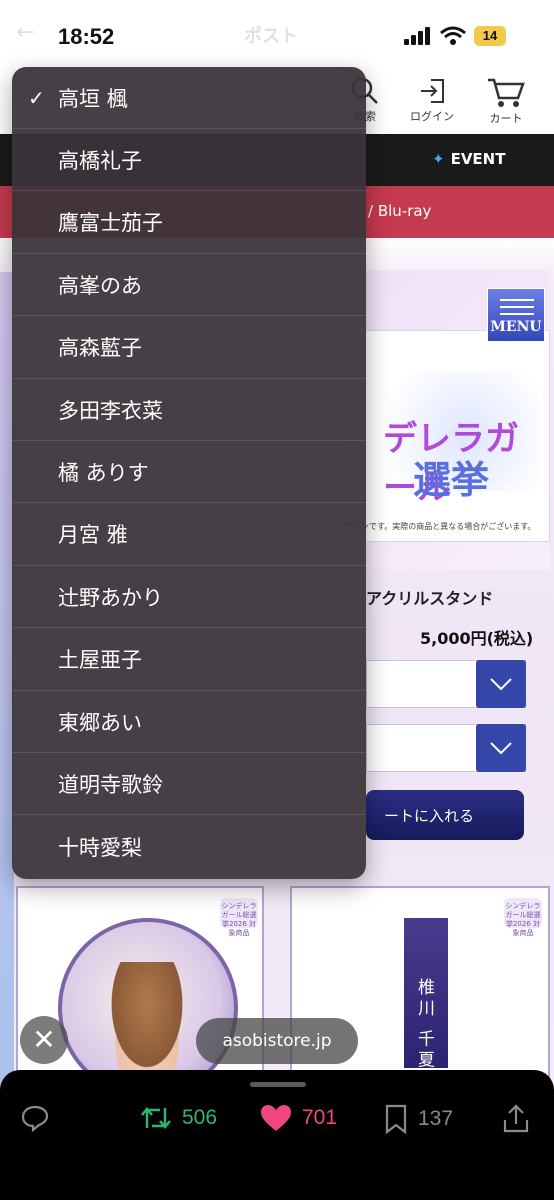  I want to click on add-to-cart-button: ートに入れる, so click(445, 815).